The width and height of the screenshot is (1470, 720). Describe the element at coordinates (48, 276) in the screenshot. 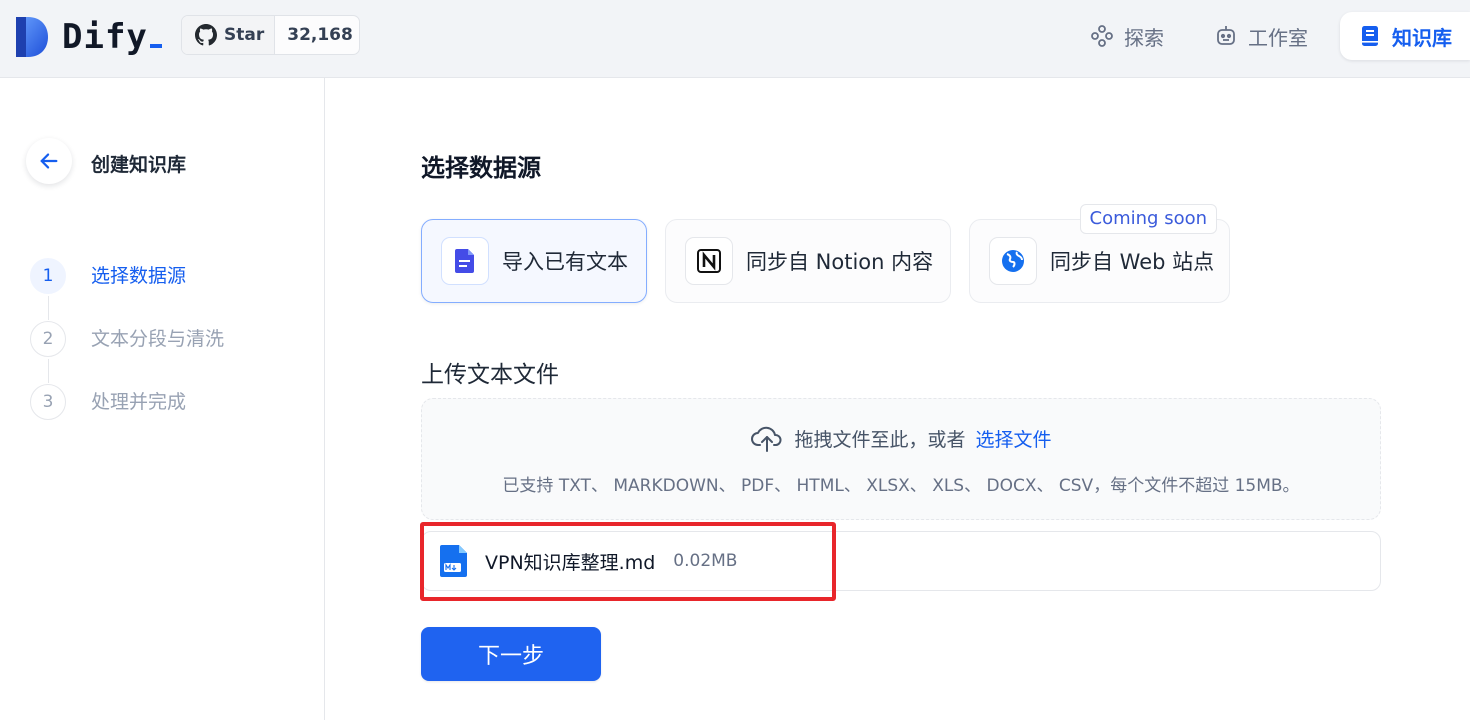

I see `step-number: 1` at that location.